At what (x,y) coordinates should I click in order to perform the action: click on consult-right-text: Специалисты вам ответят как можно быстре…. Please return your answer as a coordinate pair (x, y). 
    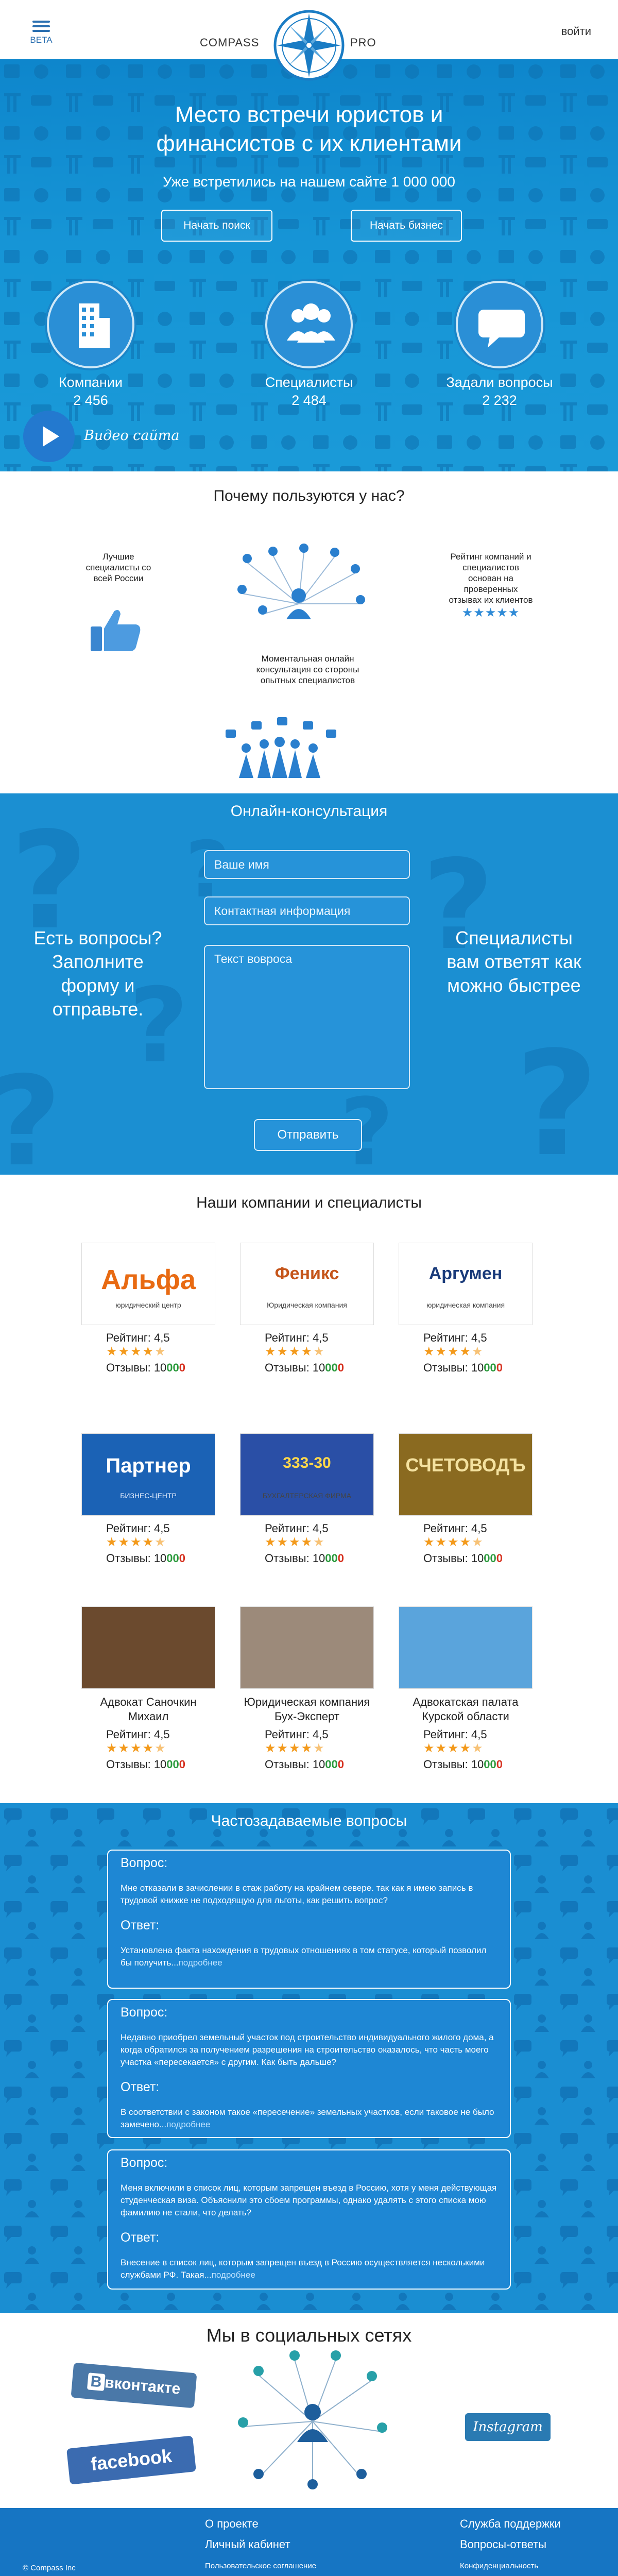
    Looking at the image, I should click on (514, 961).